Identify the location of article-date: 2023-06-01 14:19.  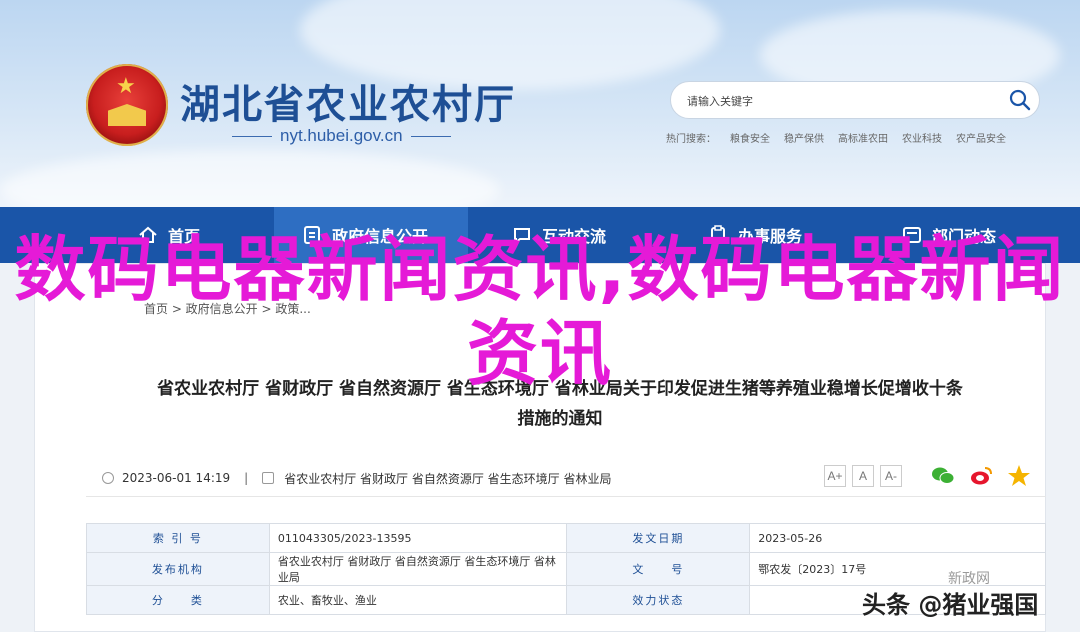
(176, 478).